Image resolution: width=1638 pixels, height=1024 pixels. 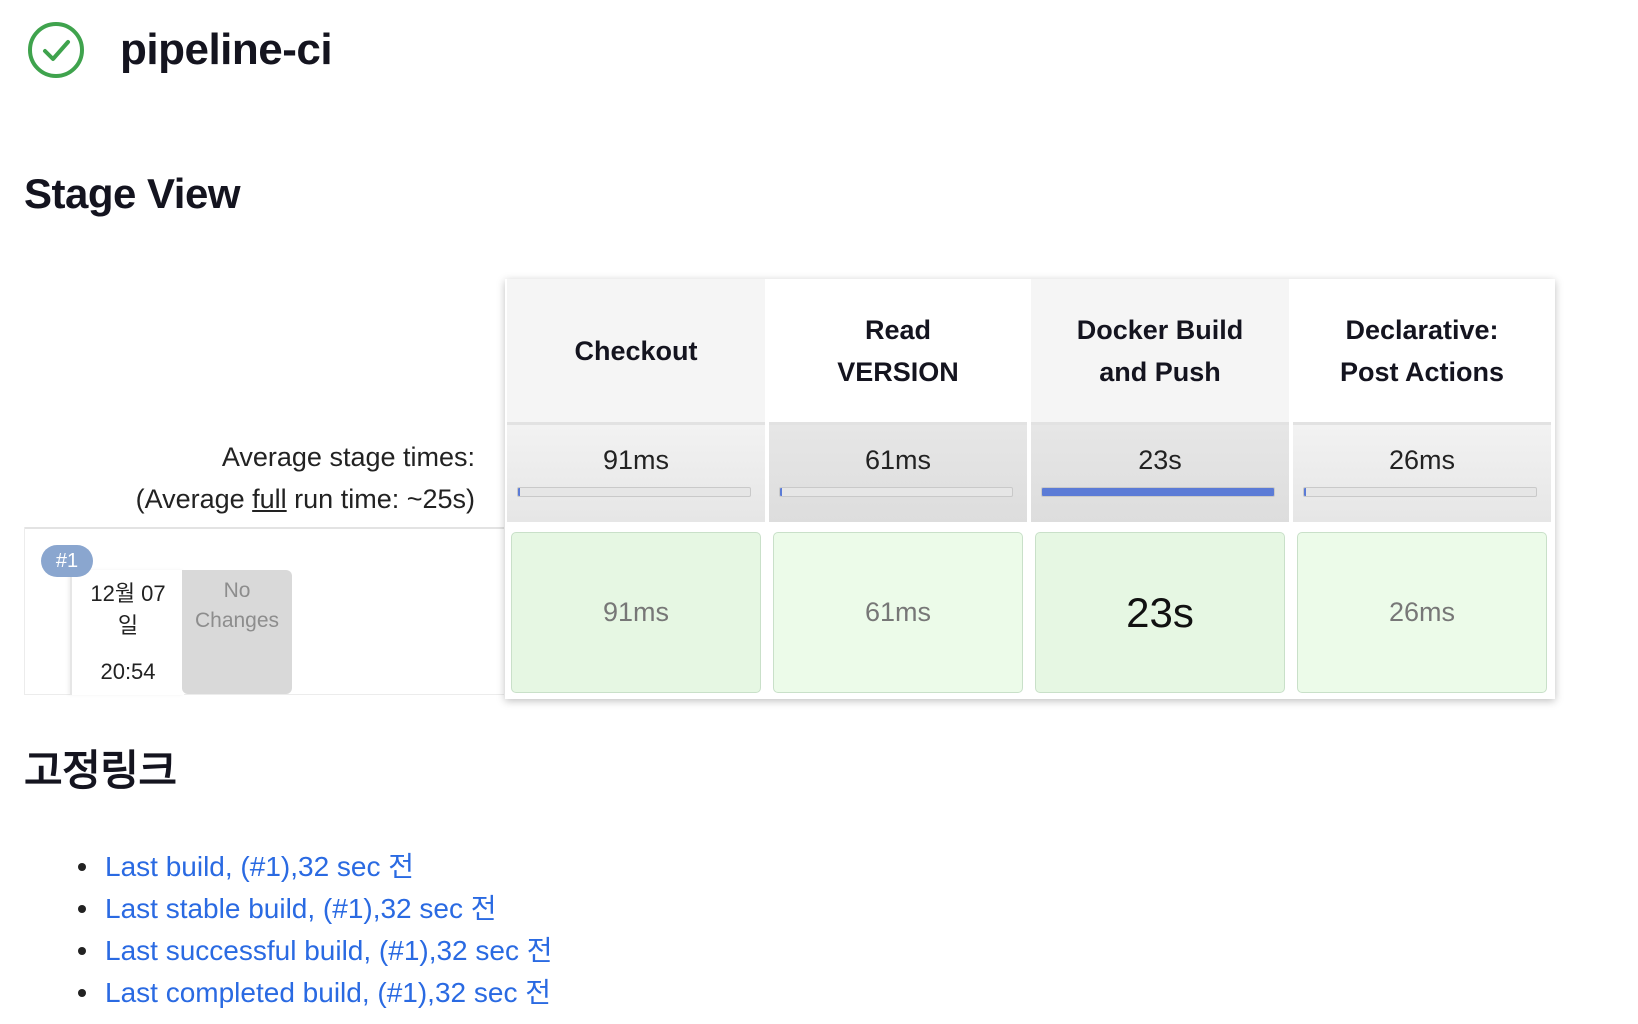 I want to click on stage-result-cell: 61ms, so click(x=898, y=612).